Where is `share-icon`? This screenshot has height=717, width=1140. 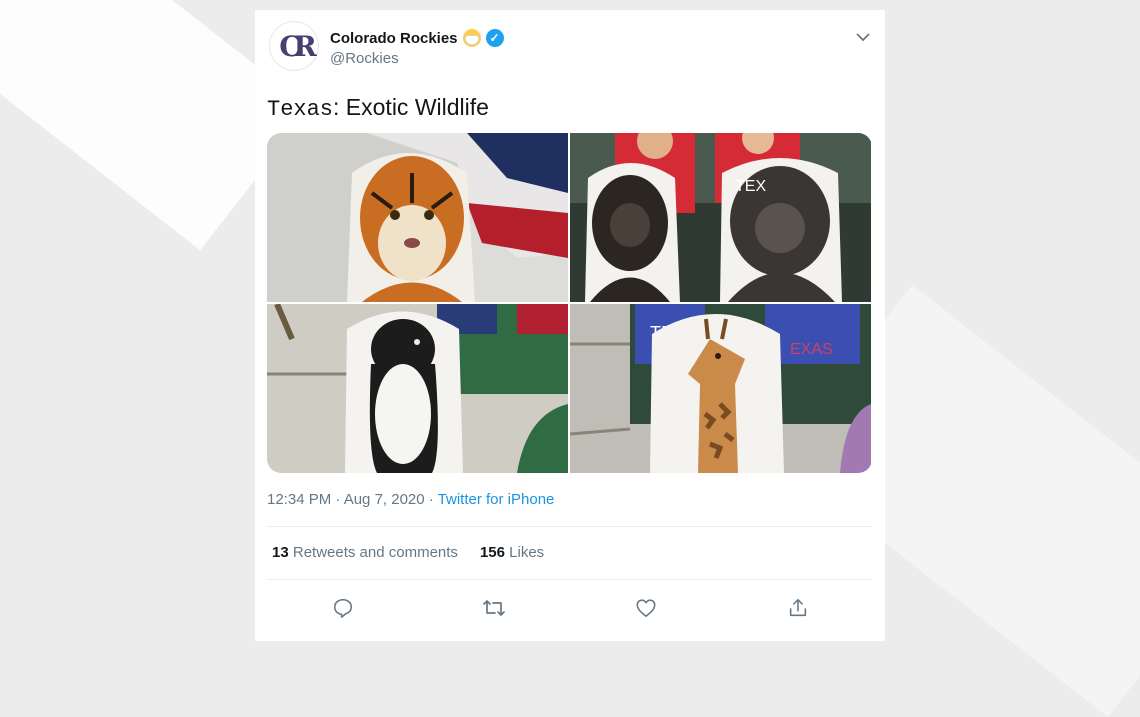 share-icon is located at coordinates (798, 608).